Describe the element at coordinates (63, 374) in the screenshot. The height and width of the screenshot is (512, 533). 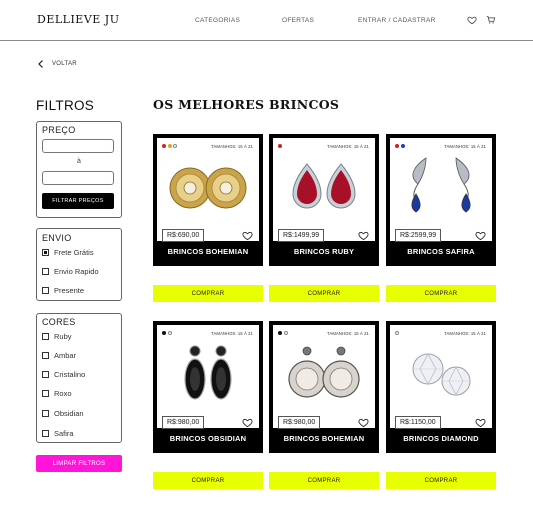
I see `color-option-cristalino: Cristalino` at that location.